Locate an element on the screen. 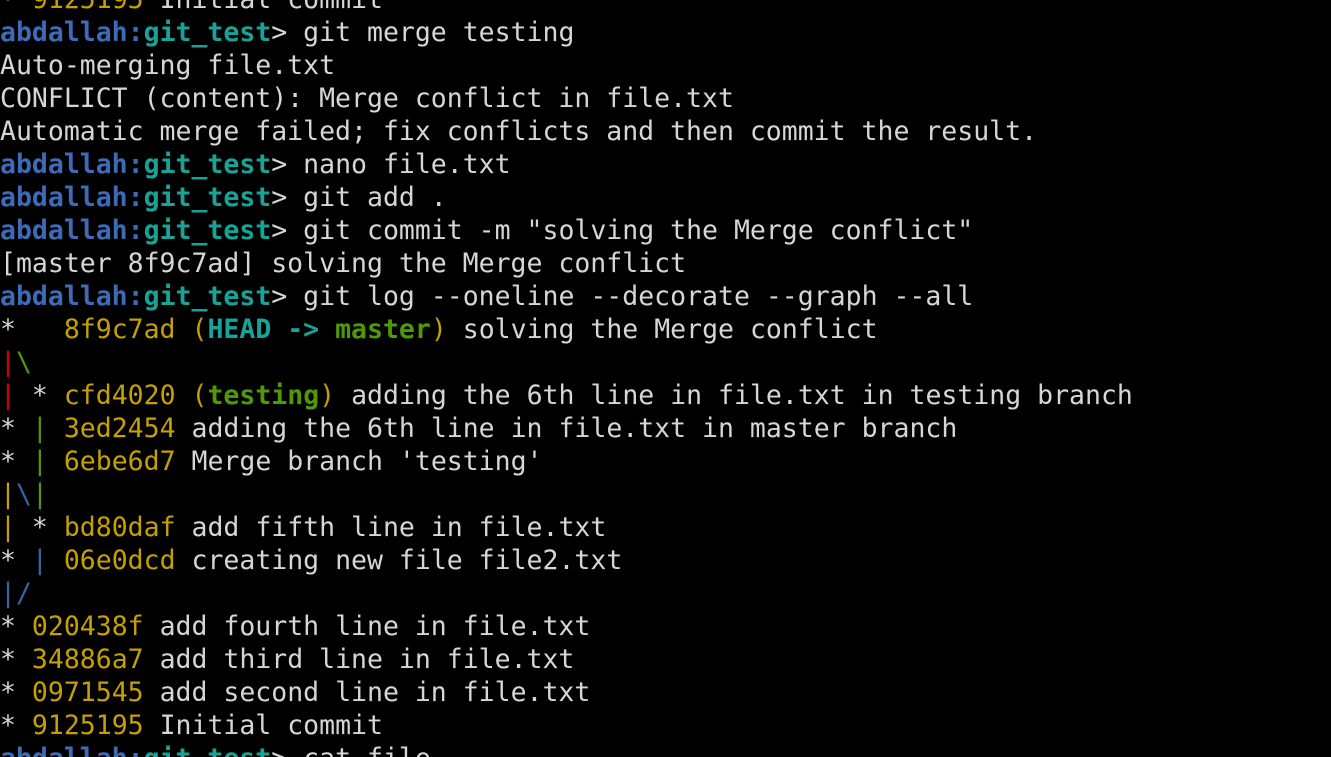 This screenshot has width=1331, height=757. commit-hash: 8f9c7ad is located at coordinates (119, 329).